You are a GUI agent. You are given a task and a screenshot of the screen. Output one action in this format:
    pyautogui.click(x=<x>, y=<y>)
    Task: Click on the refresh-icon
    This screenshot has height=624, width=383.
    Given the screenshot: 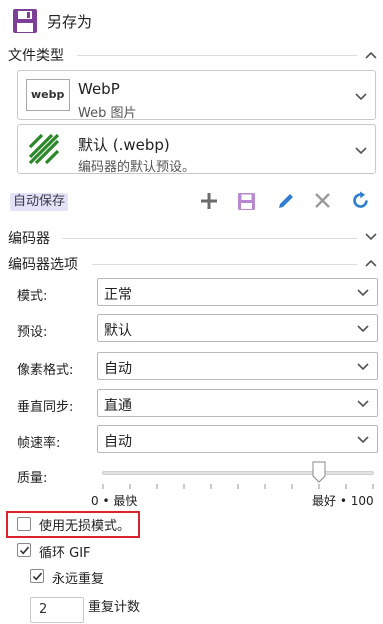 What is the action you would take?
    pyautogui.click(x=360, y=200)
    